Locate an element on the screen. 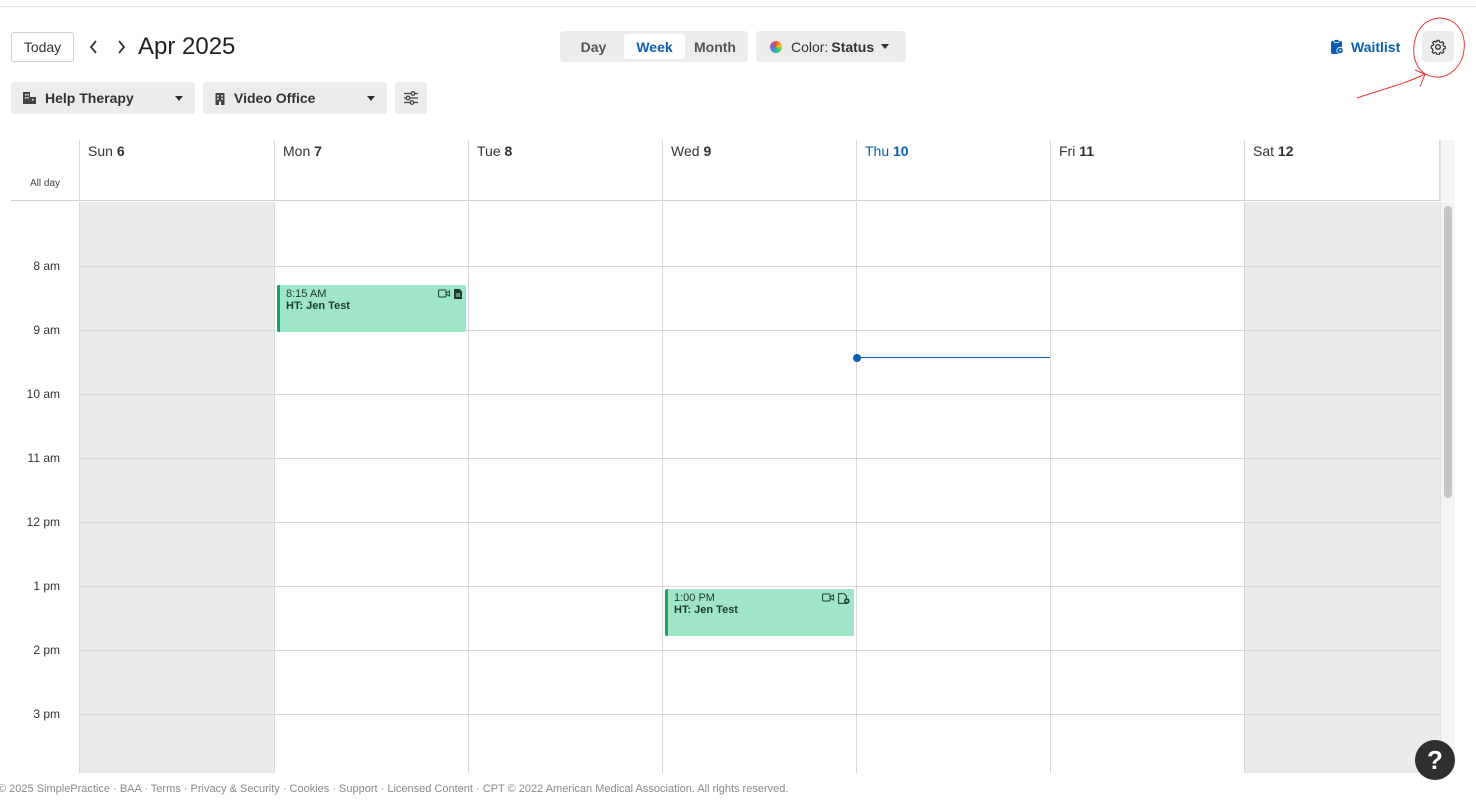 This screenshot has width=1476, height=803. view-switcher: Day Week Month is located at coordinates (654, 46).